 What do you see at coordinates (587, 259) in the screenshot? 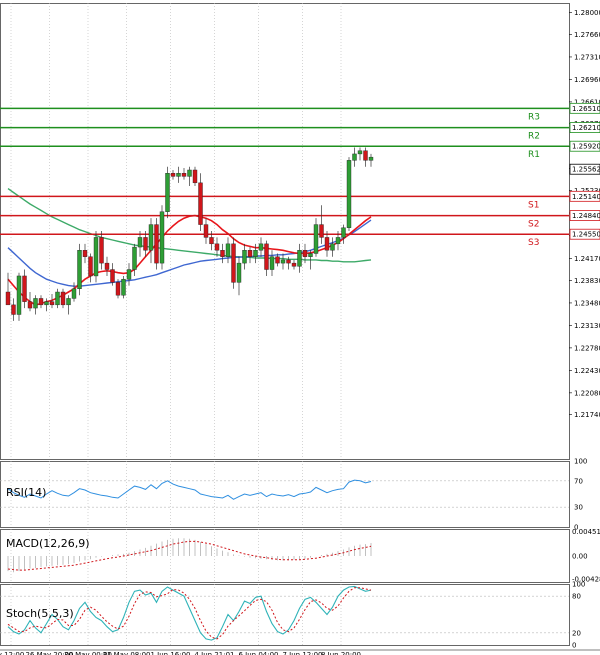
I see `y-tick-label: 1.24170` at bounding box center [587, 259].